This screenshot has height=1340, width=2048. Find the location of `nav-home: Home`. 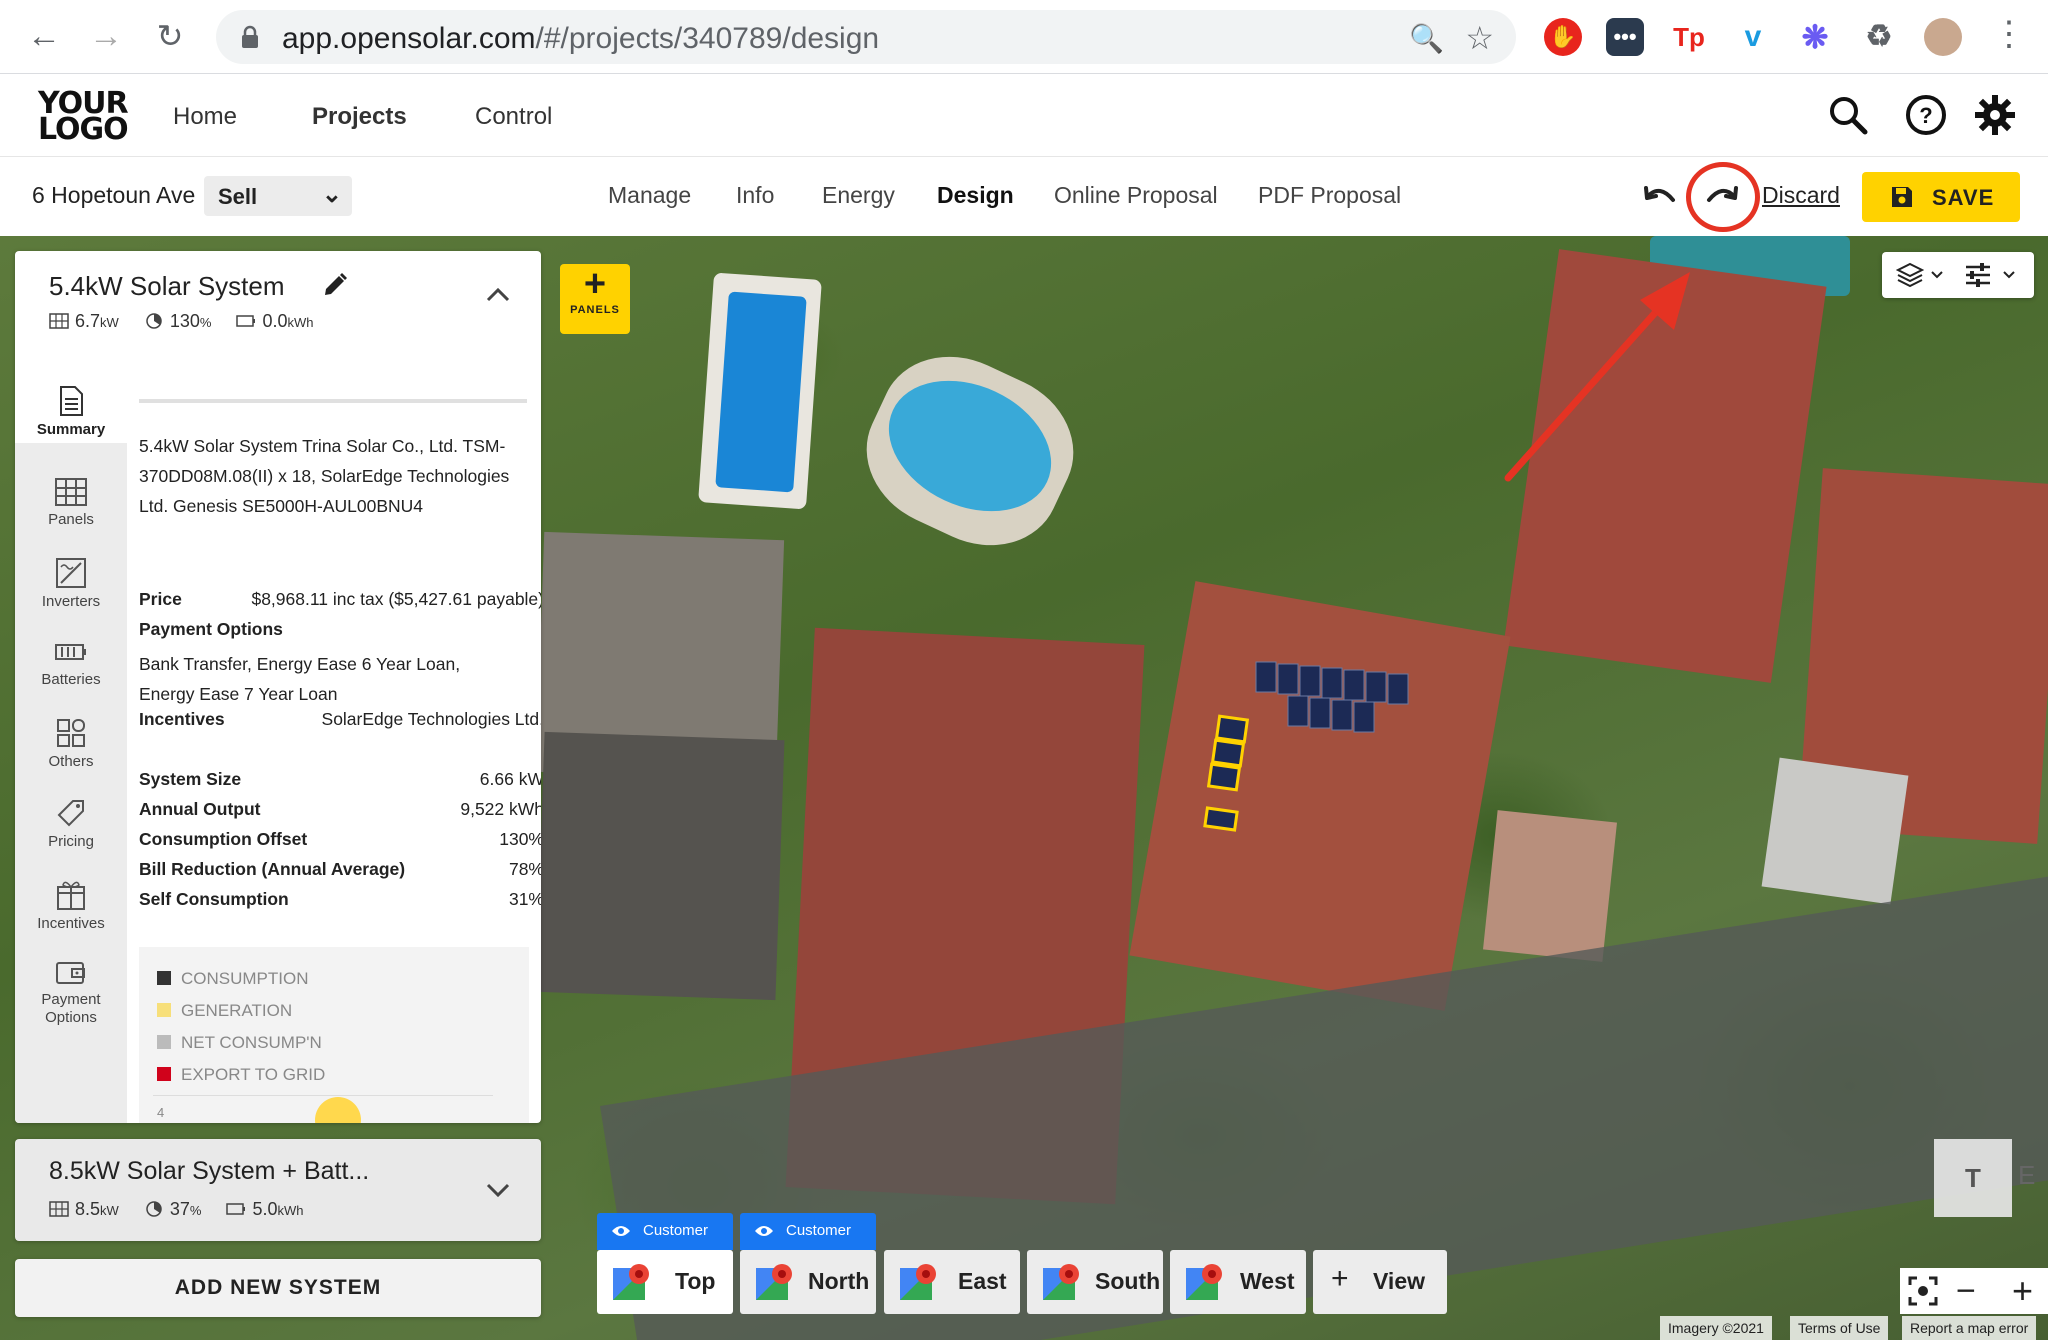

nav-home: Home is located at coordinates (205, 117).